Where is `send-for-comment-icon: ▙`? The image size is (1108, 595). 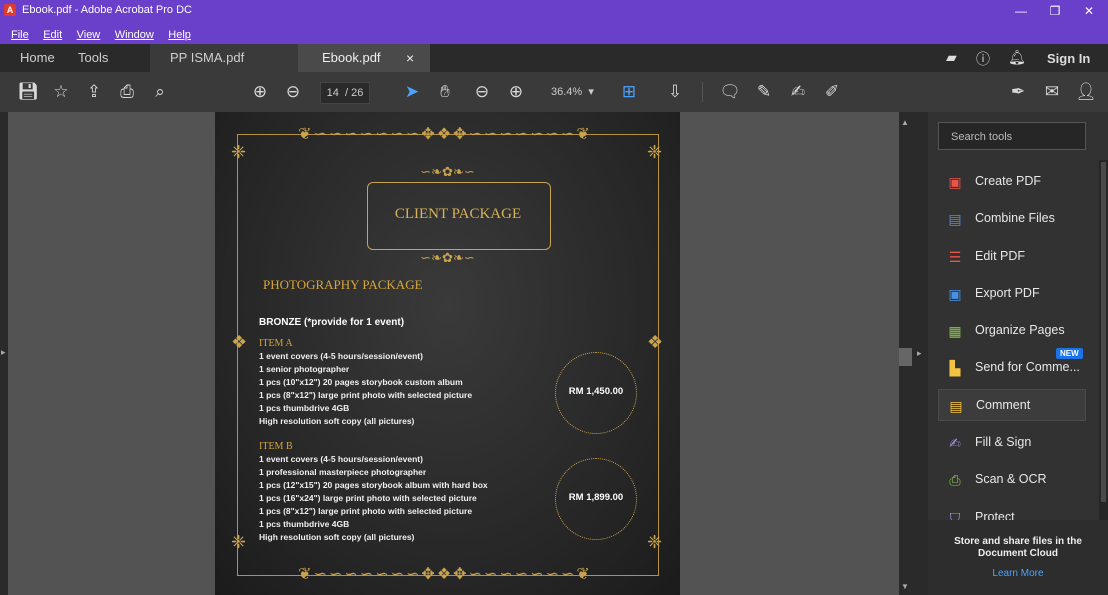 send-for-comment-icon: ▙ is located at coordinates (955, 368).